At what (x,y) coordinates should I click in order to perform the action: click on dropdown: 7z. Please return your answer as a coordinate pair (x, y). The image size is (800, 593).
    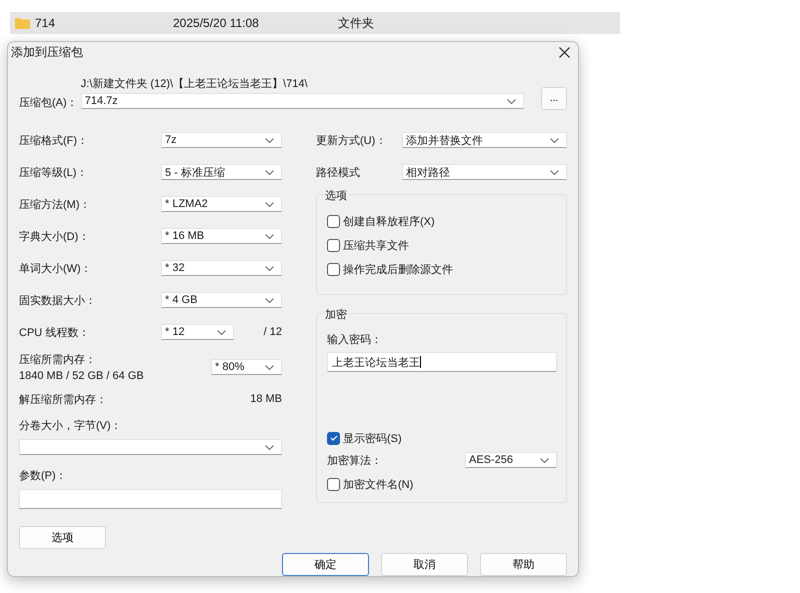
    Looking at the image, I should click on (221, 140).